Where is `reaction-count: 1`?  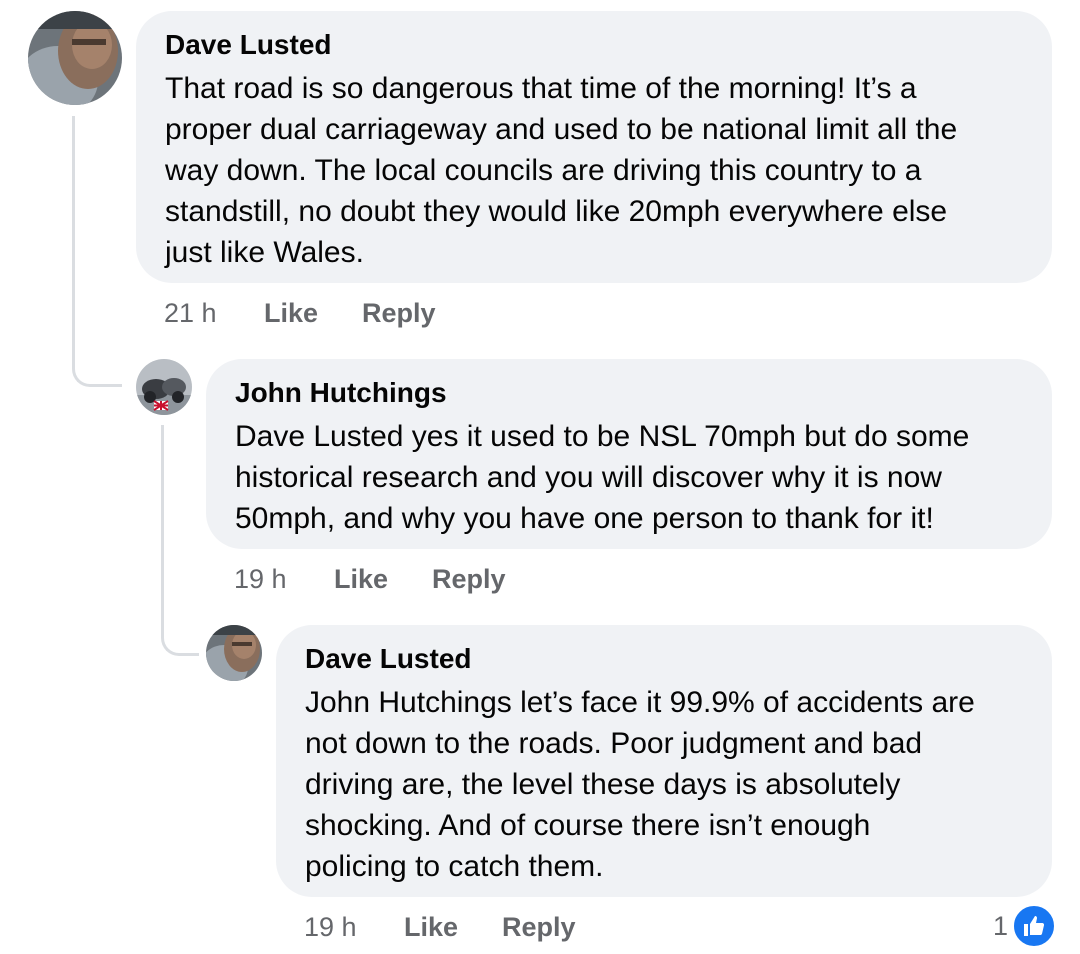 reaction-count: 1 is located at coordinates (1000, 925).